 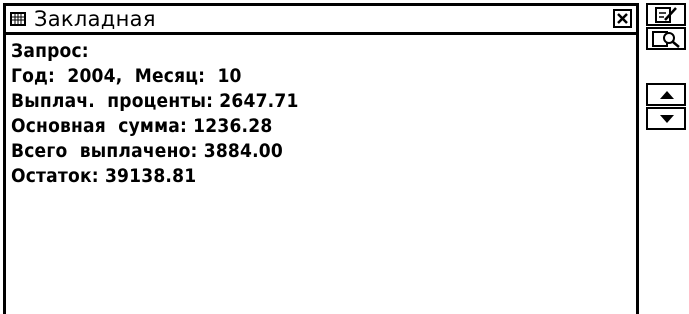 What do you see at coordinates (142, 126) in the screenshot?
I see `principal-line: Основная сумма: 1236.28` at bounding box center [142, 126].